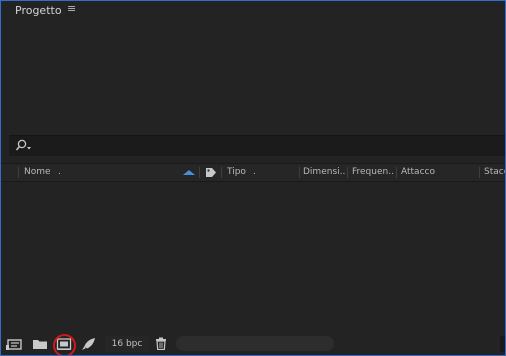 Image resolution: width=506 pixels, height=356 pixels. What do you see at coordinates (253, 12) in the screenshot?
I see `panel-header: Progetto ≡` at bounding box center [253, 12].